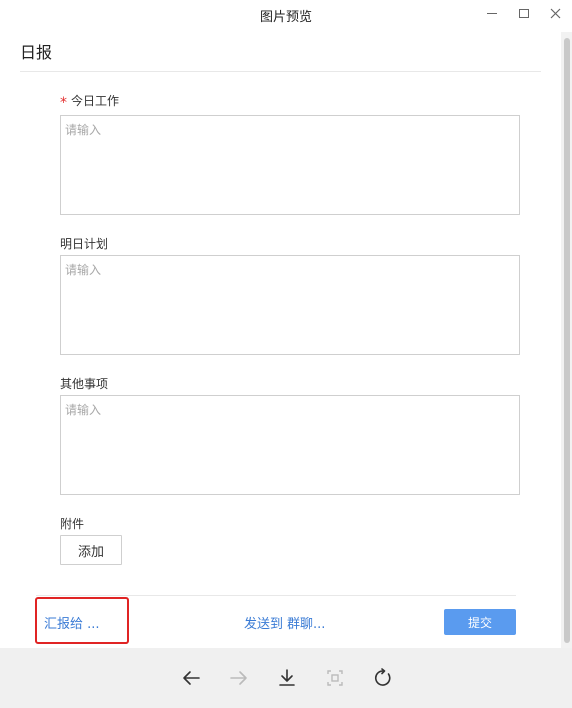  I want to click on required-mark: *, so click(63, 103).